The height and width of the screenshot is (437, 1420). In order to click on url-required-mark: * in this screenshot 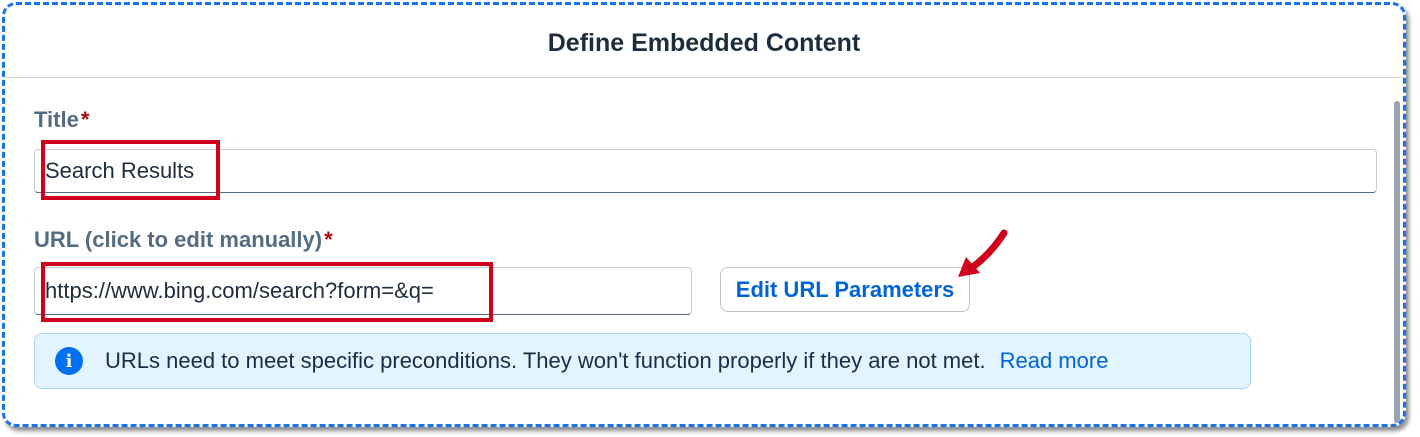, I will do `click(328, 239)`.